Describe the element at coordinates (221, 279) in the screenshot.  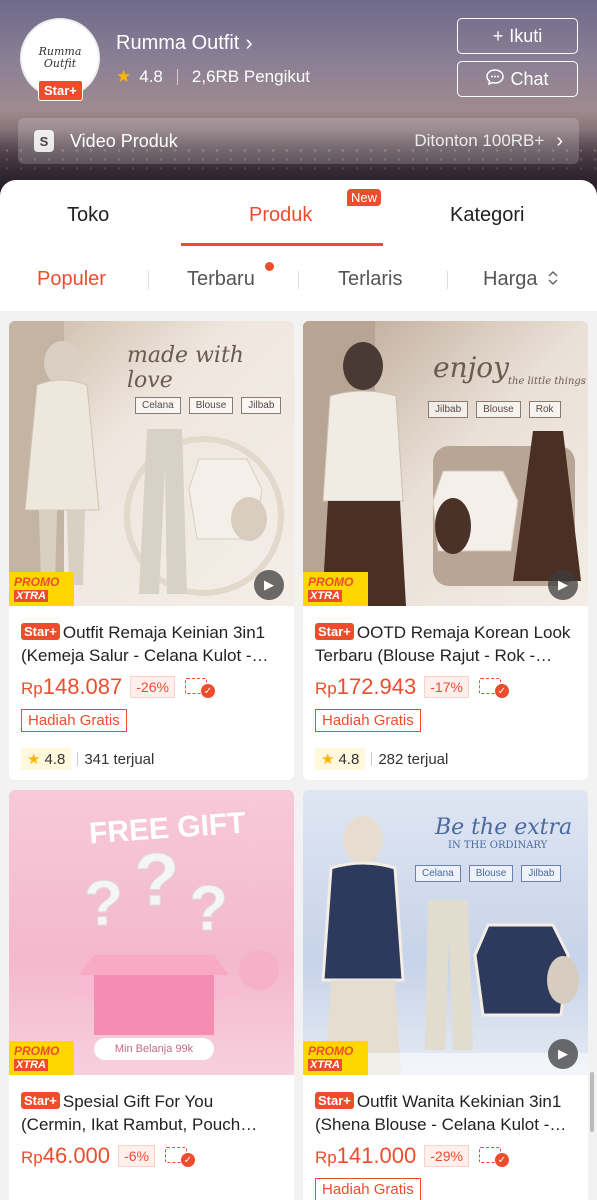
I see `sort-terbaru-label: Terbaru` at that location.